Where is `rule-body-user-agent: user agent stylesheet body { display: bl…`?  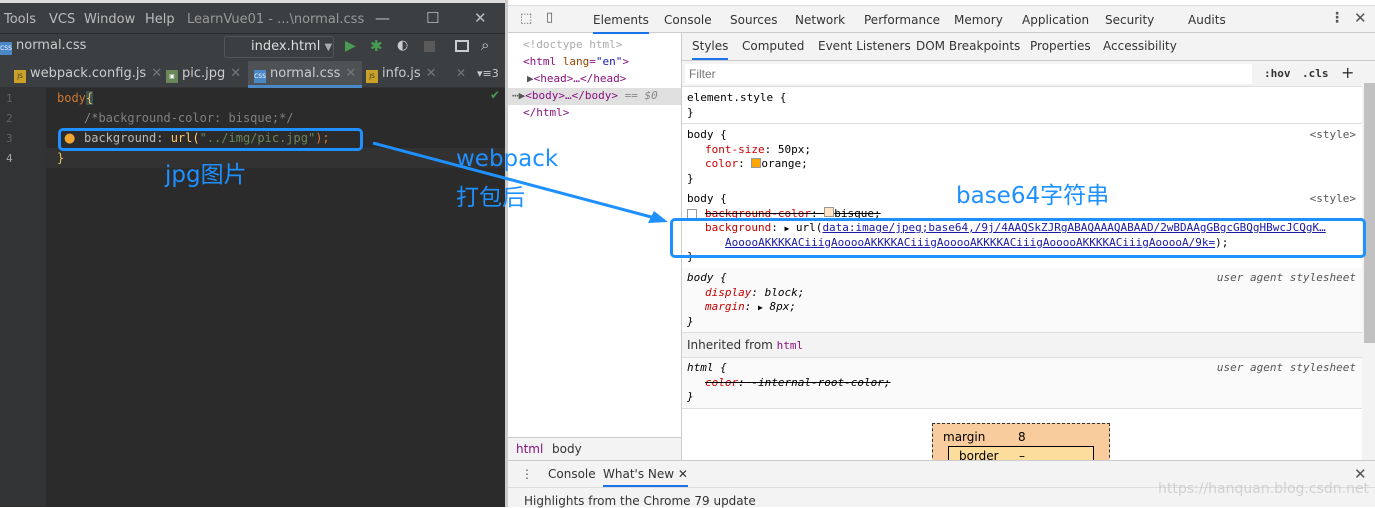
rule-body-user-agent: user agent stylesheet body { display: bl… is located at coordinates (1022, 300).